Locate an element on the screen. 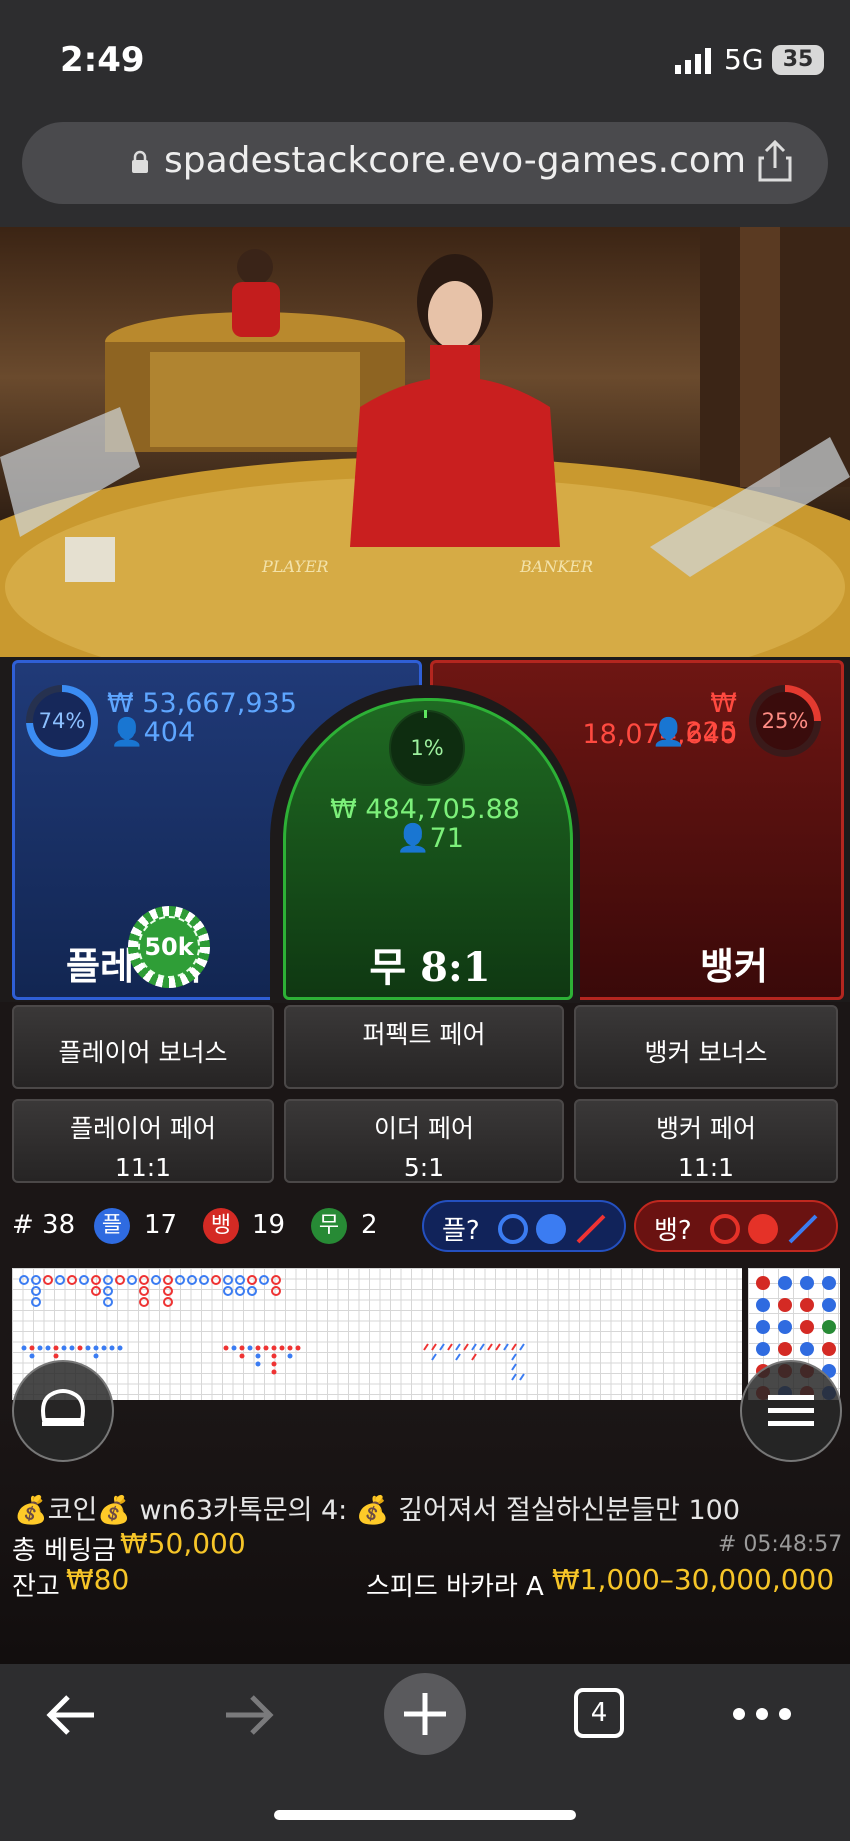  total-bet-label: 총 베팅금 is located at coordinates (64, 1551).